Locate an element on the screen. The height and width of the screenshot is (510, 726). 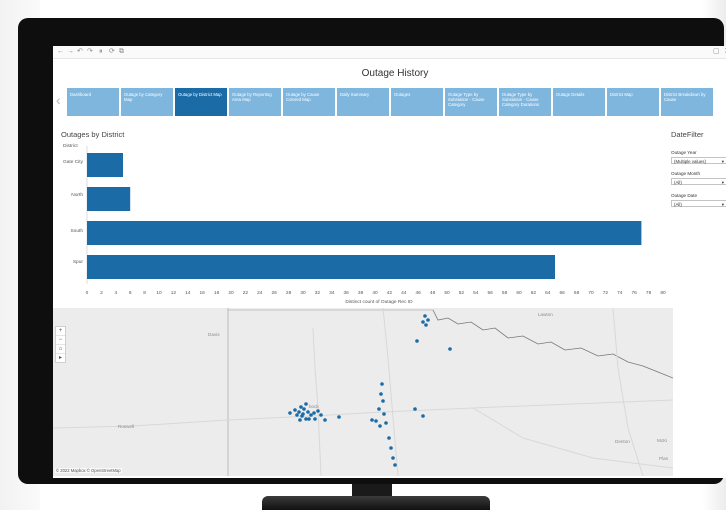
section-title: Outages by District is located at coordinates (93, 134).